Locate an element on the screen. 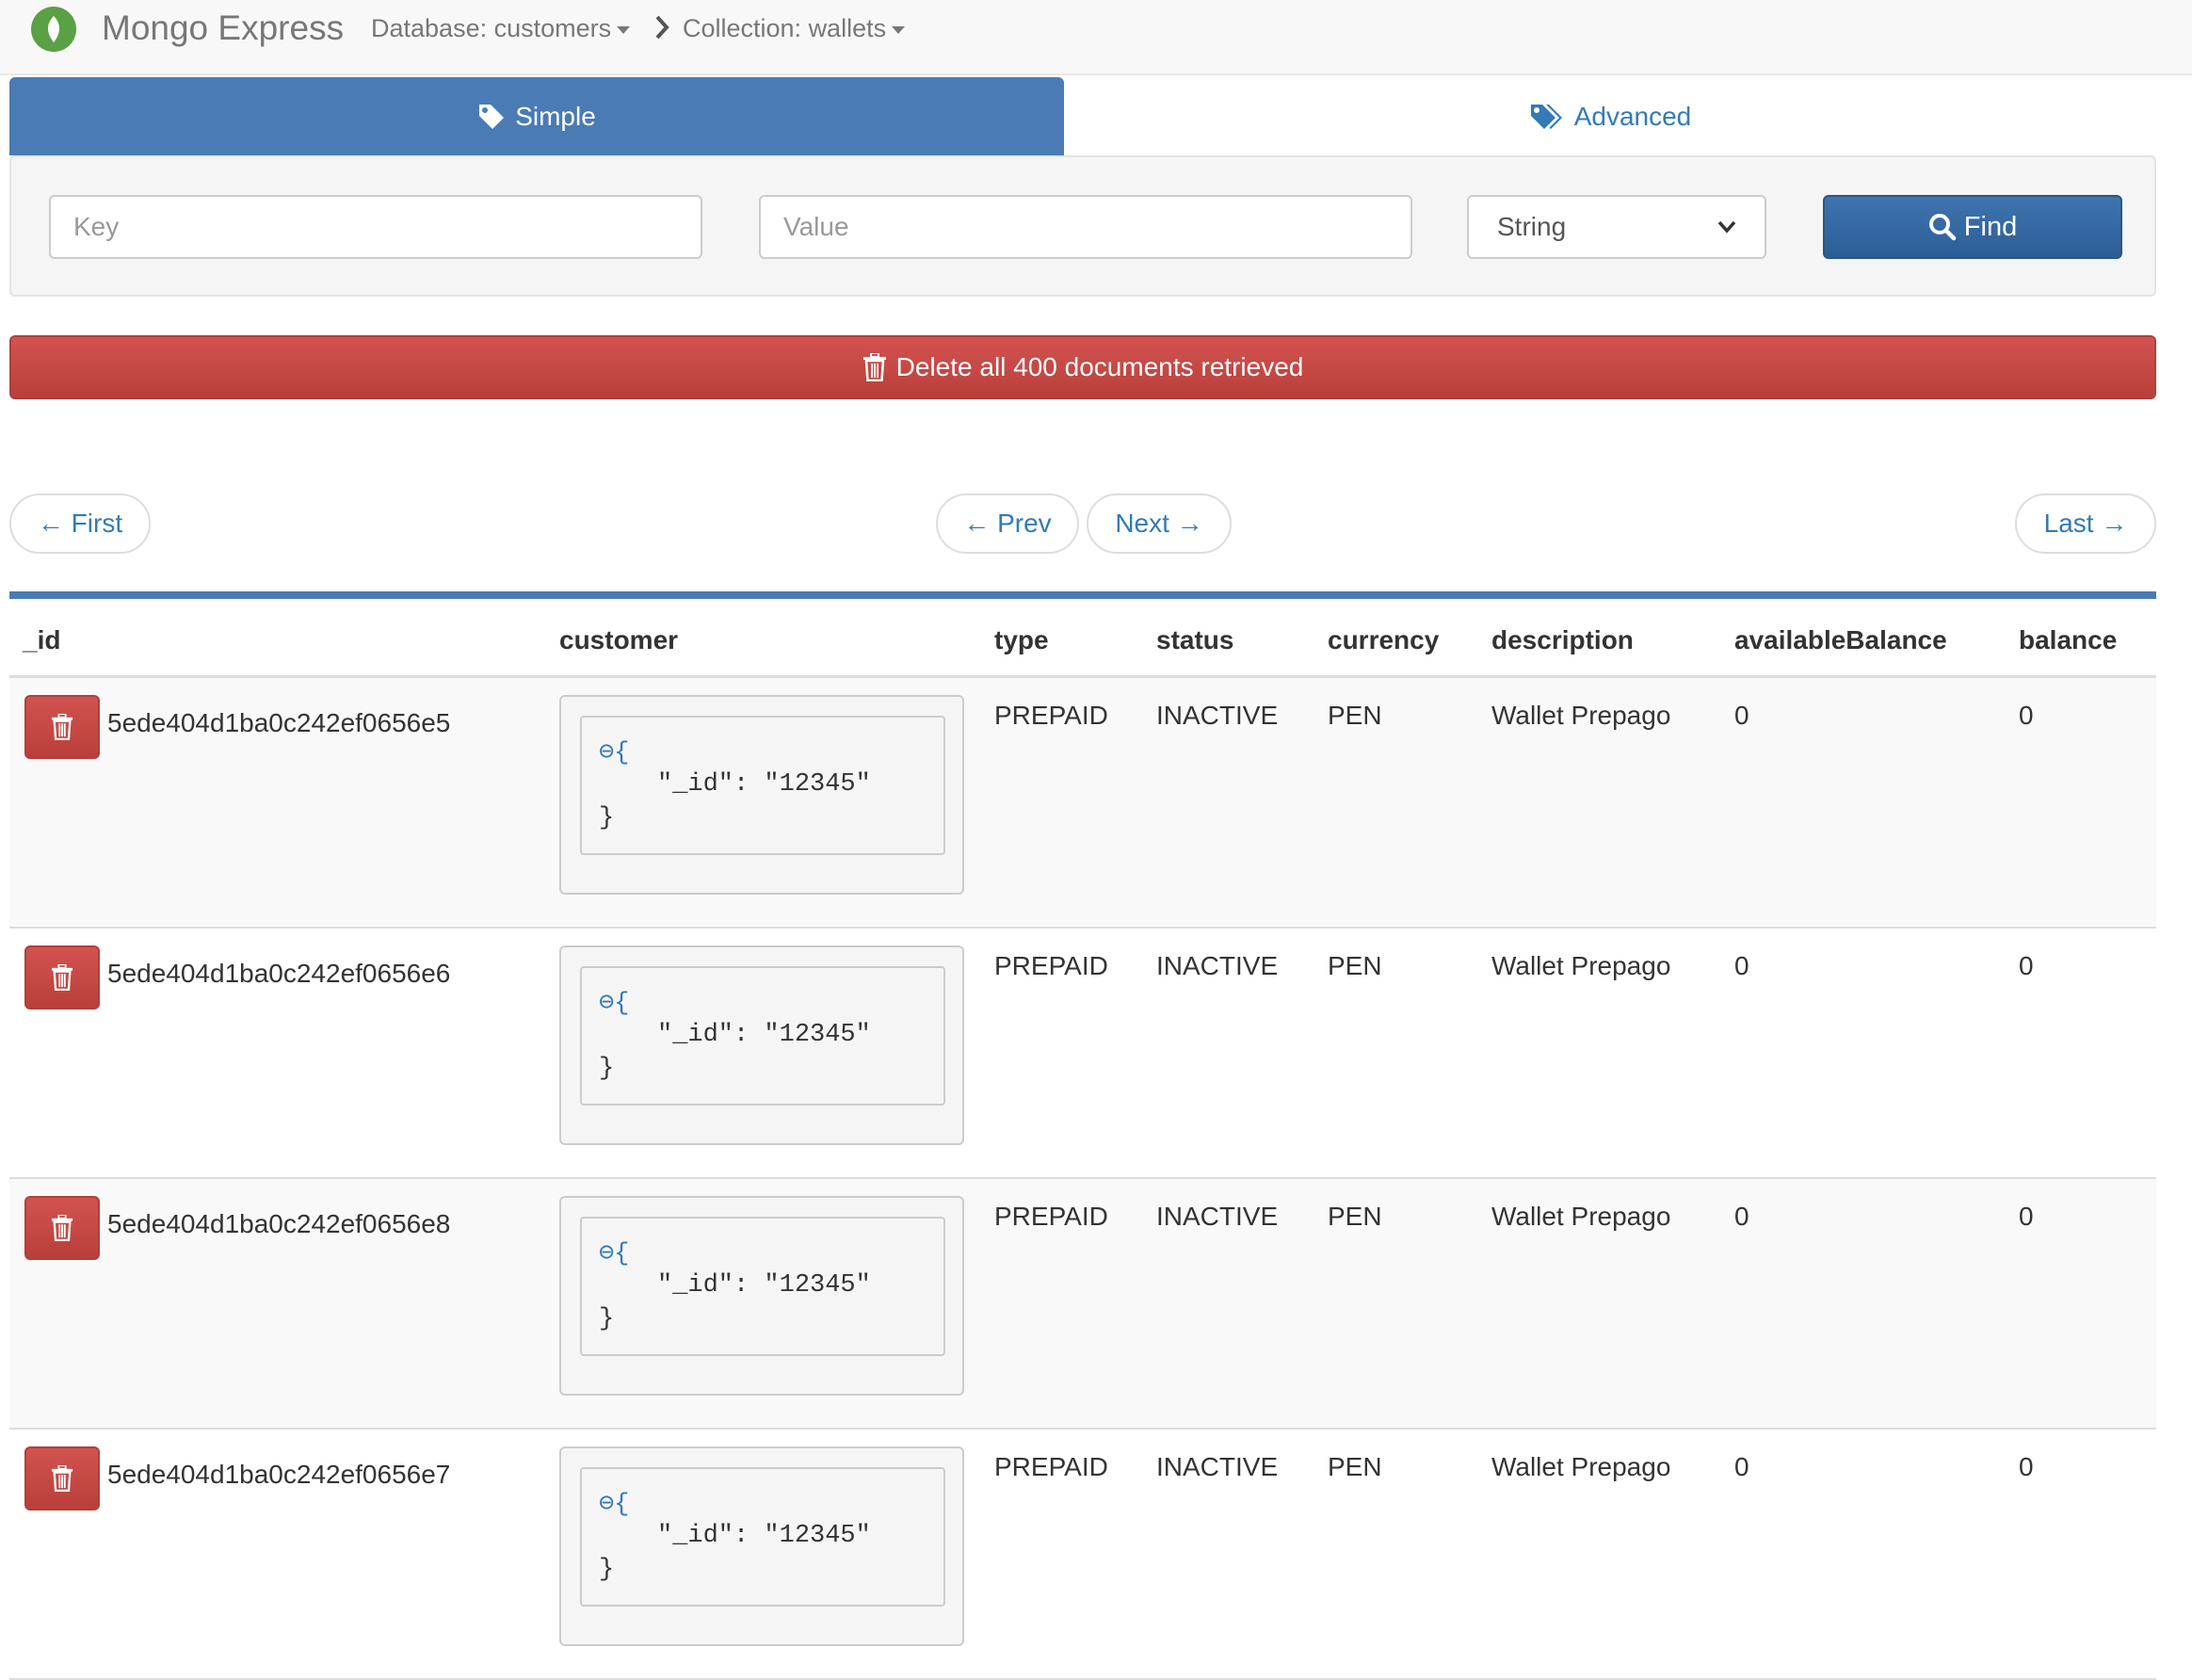 This screenshot has height=1680, width=2192. find-label: Find is located at coordinates (1991, 226).